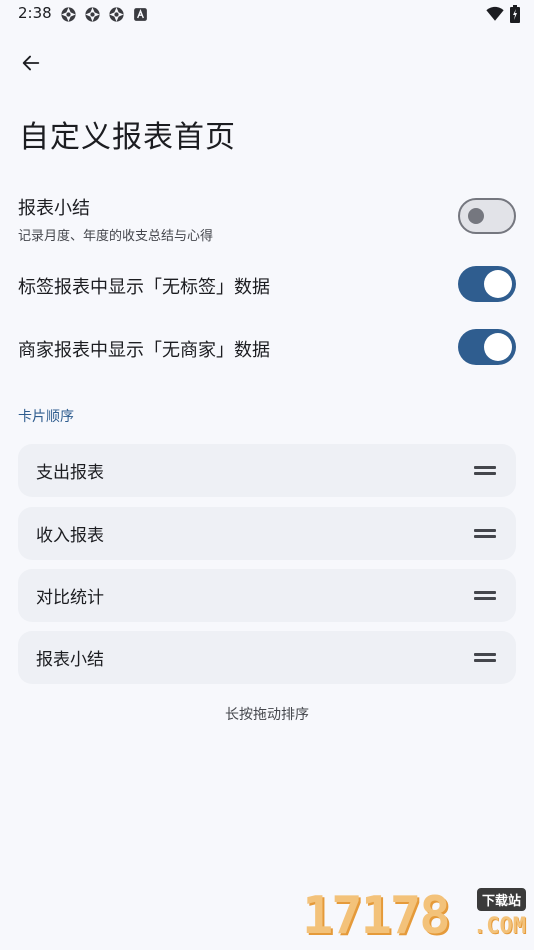  I want to click on card-item: 对比统计, so click(267, 595).